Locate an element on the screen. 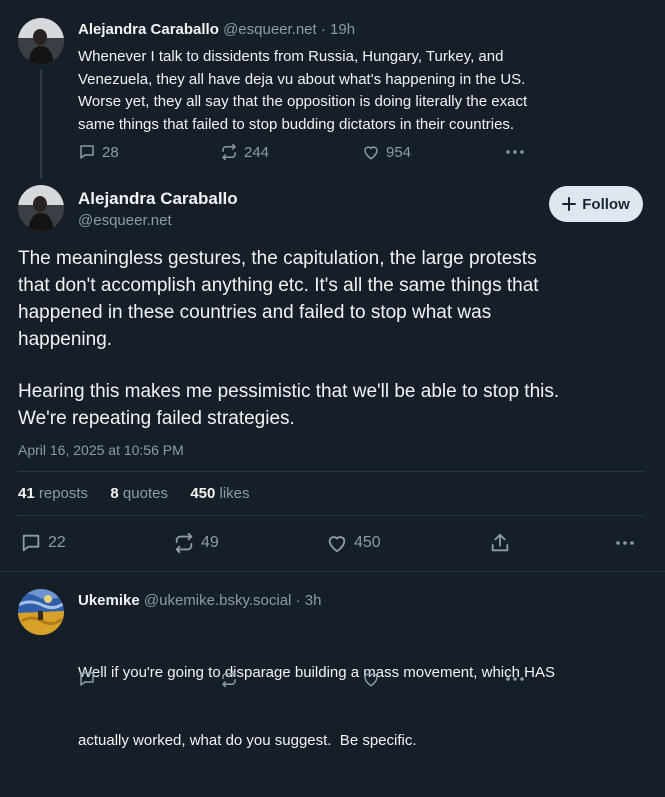 The height and width of the screenshot is (797, 665). reposts-count: 41 is located at coordinates (26, 493).